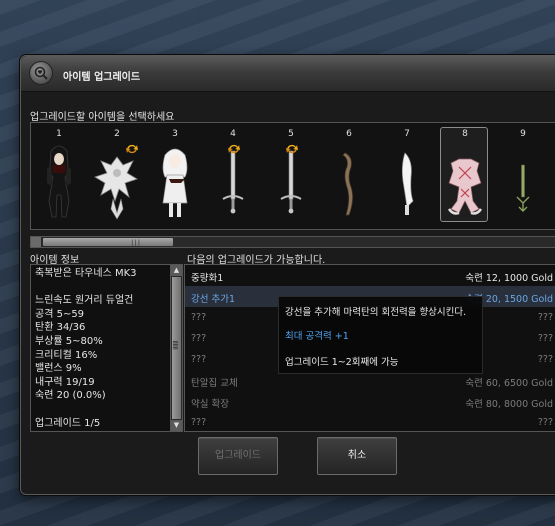 This screenshot has height=526, width=555. I want to click on item-slot-8: 8, so click(464, 174).